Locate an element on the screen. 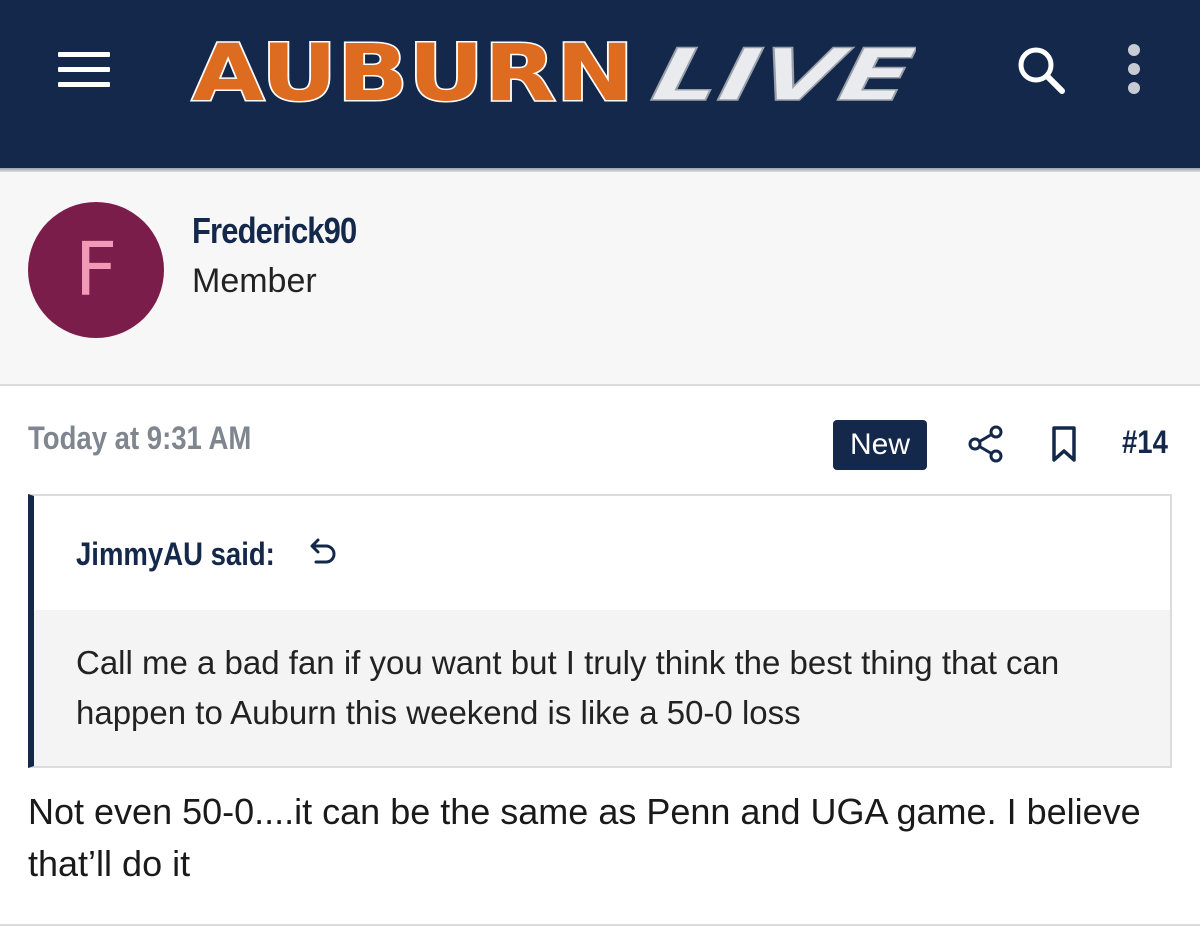 This screenshot has height=932, width=1200. hamburger-menu-icon is located at coordinates (84, 69).